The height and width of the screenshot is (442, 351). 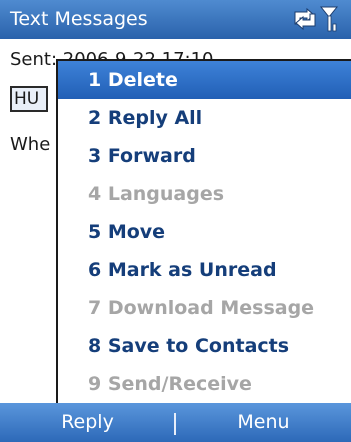 I want to click on status-icons, so click(x=316, y=19).